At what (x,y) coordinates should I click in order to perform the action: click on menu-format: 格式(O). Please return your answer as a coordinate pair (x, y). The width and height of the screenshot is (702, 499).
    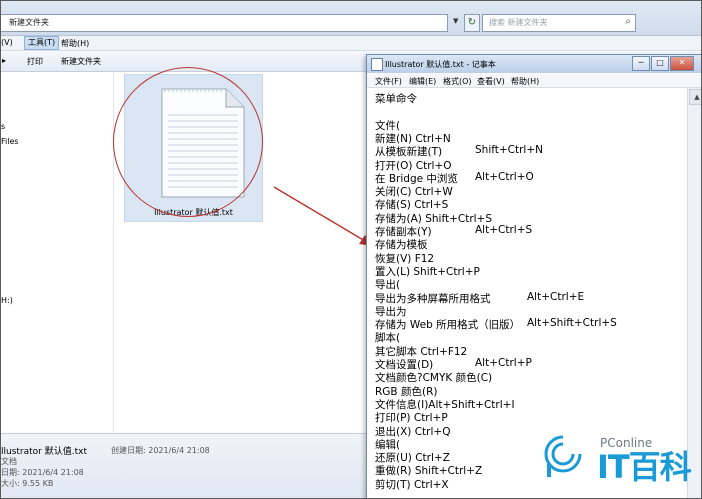
    Looking at the image, I should click on (457, 81).